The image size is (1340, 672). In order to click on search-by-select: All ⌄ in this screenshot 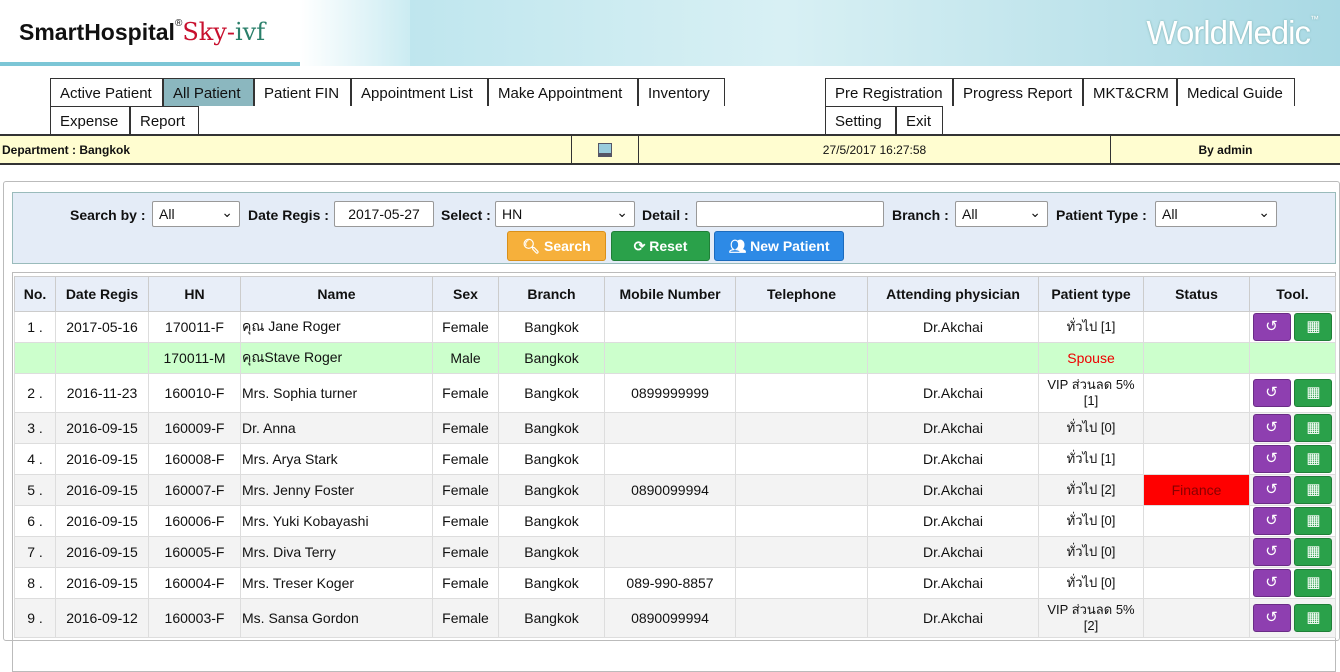, I will do `click(196, 214)`.